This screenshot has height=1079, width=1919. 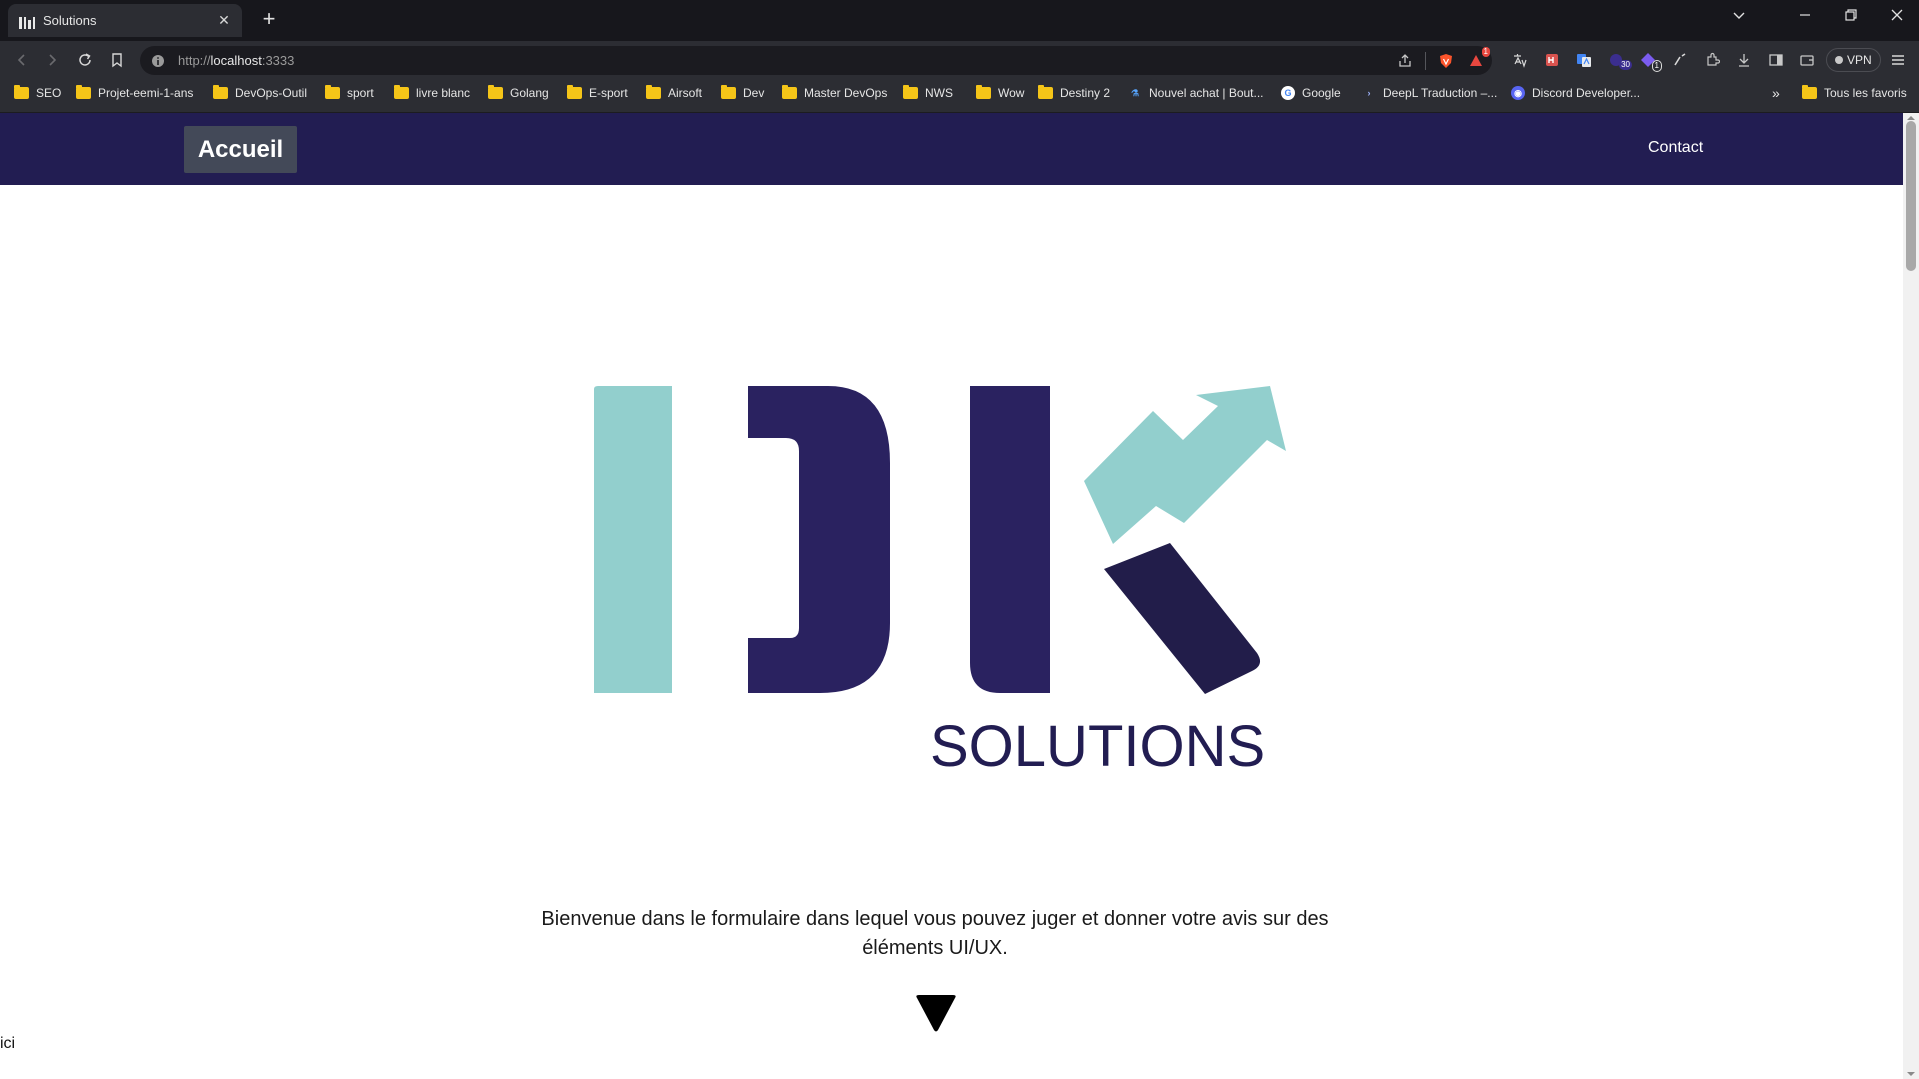 What do you see at coordinates (1405, 61) in the screenshot?
I see `share-icon` at bounding box center [1405, 61].